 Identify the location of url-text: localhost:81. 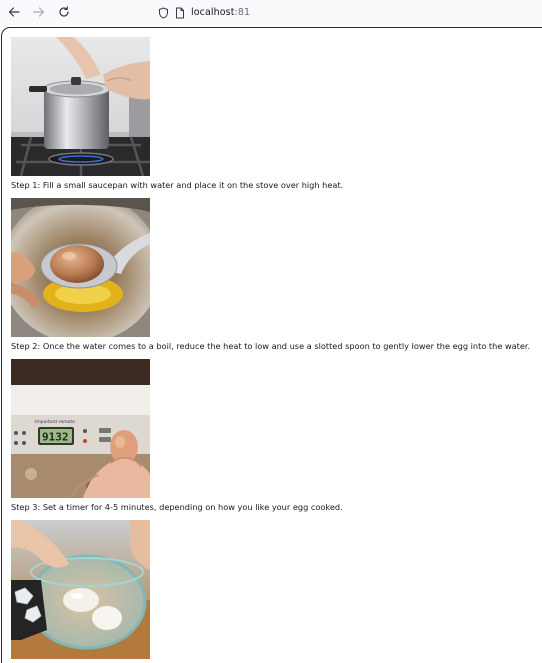
(220, 12).